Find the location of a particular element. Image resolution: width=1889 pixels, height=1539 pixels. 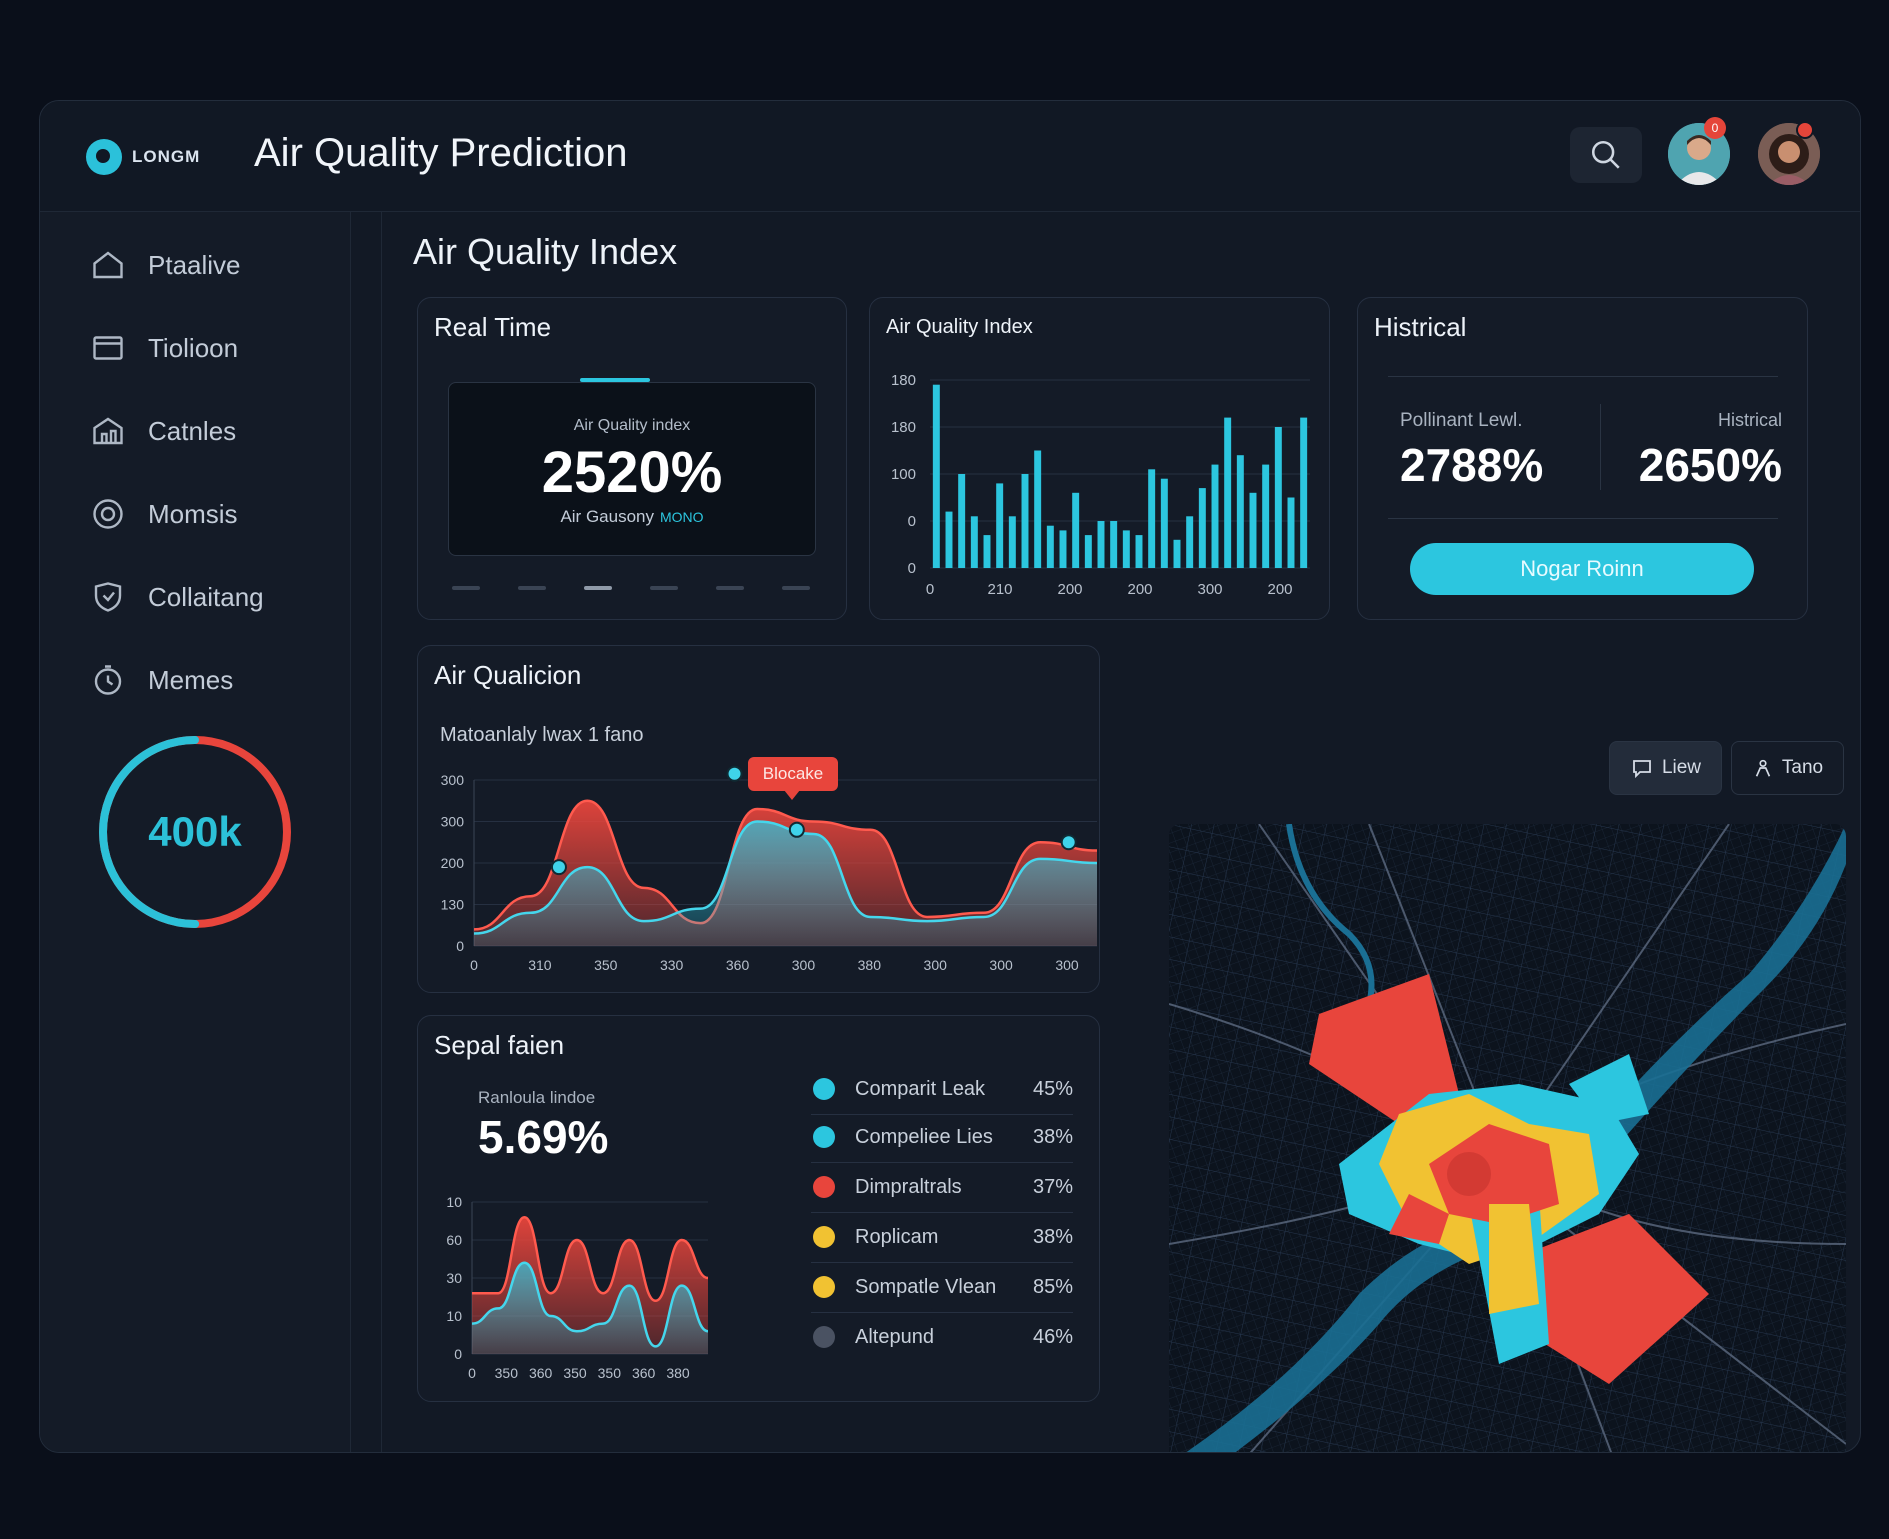

x-tick-label: 210 is located at coordinates (999, 589).